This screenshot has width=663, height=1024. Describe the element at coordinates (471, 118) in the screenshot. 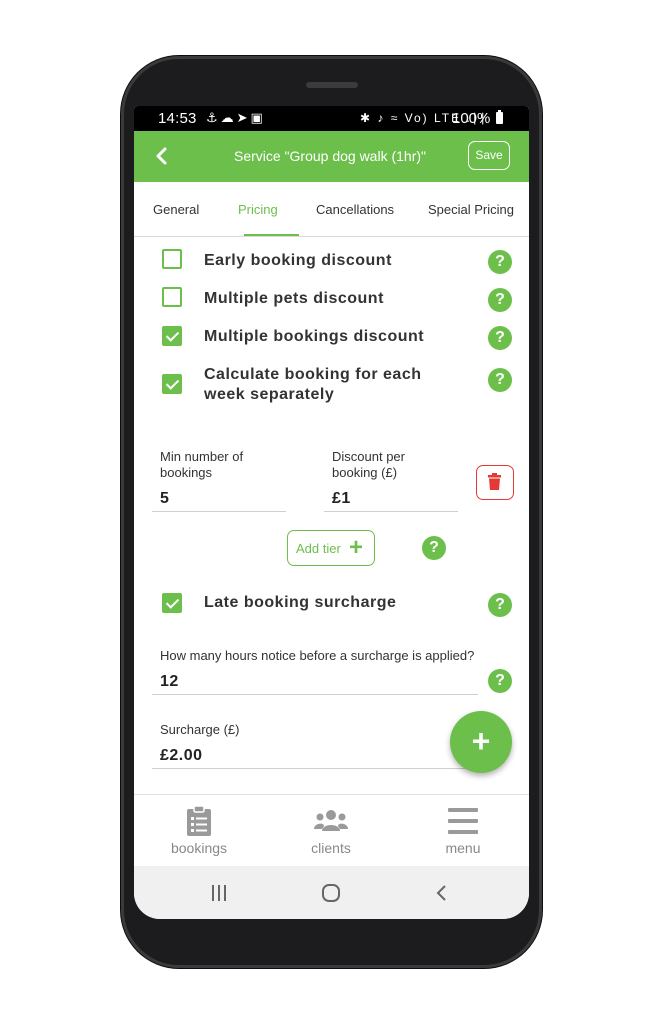

I see `battery-percent: 100%` at that location.